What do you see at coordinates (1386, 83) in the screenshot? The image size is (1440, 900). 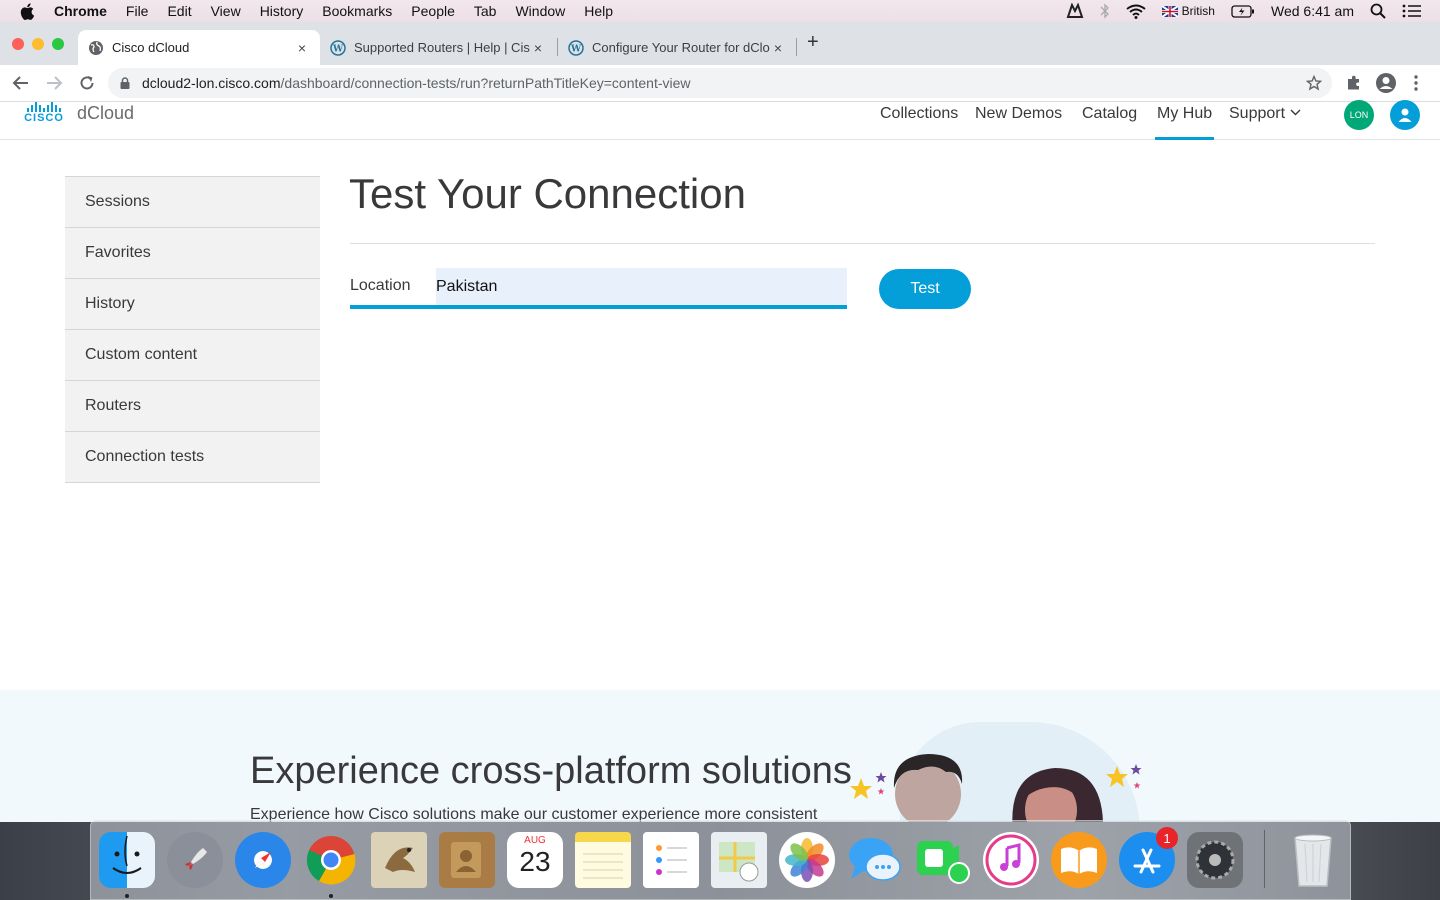 I see `profile-avatar-icon` at bounding box center [1386, 83].